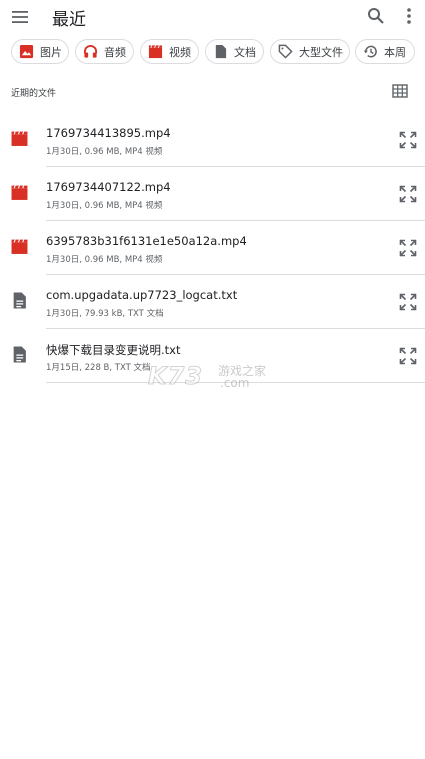 The image size is (425, 759). I want to click on chip-large-files: 大型文件, so click(310, 51).